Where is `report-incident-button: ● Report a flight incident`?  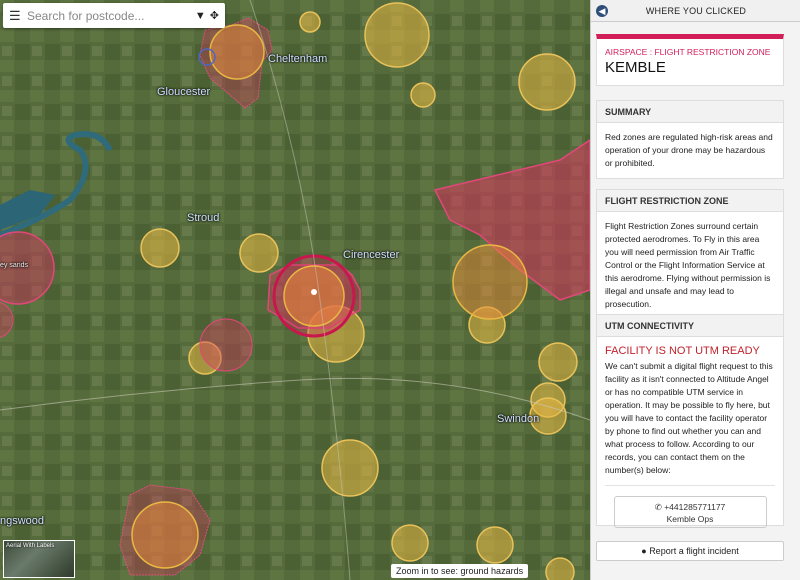 report-incident-button: ● Report a flight incident is located at coordinates (690, 551).